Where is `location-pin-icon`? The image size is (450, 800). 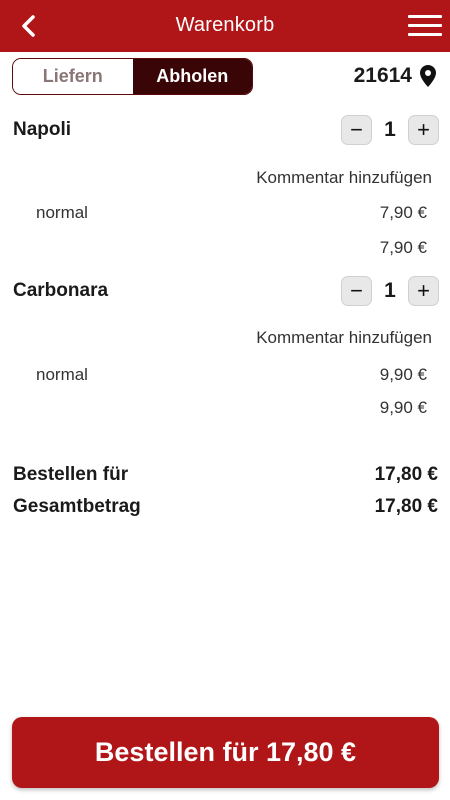
location-pin-icon is located at coordinates (428, 76).